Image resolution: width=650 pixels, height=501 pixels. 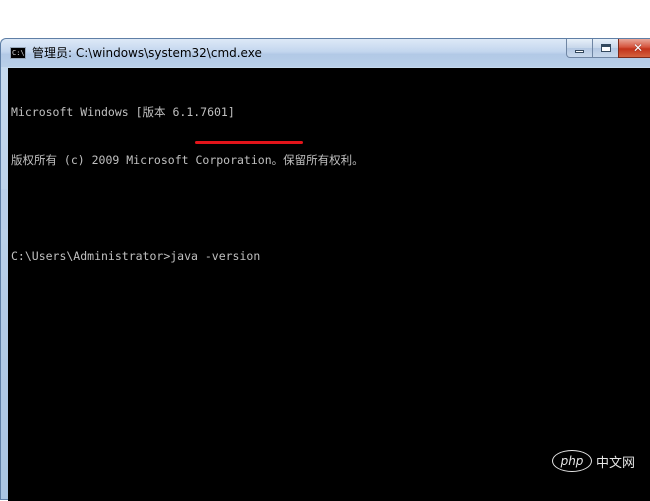 I want to click on php-logo: php, so click(x=572, y=461).